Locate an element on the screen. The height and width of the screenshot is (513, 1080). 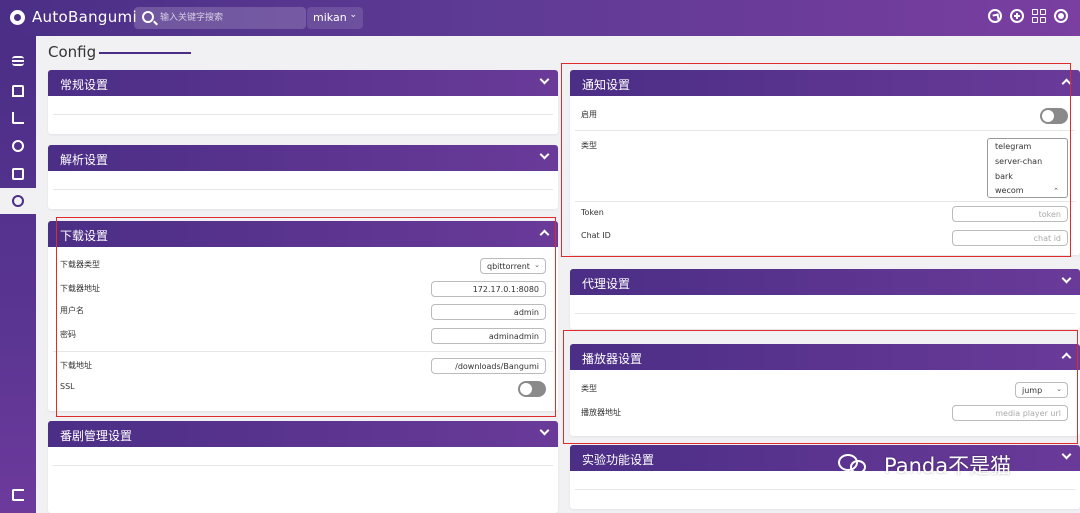
sidebar-item-rss is located at coordinates (18, 118).